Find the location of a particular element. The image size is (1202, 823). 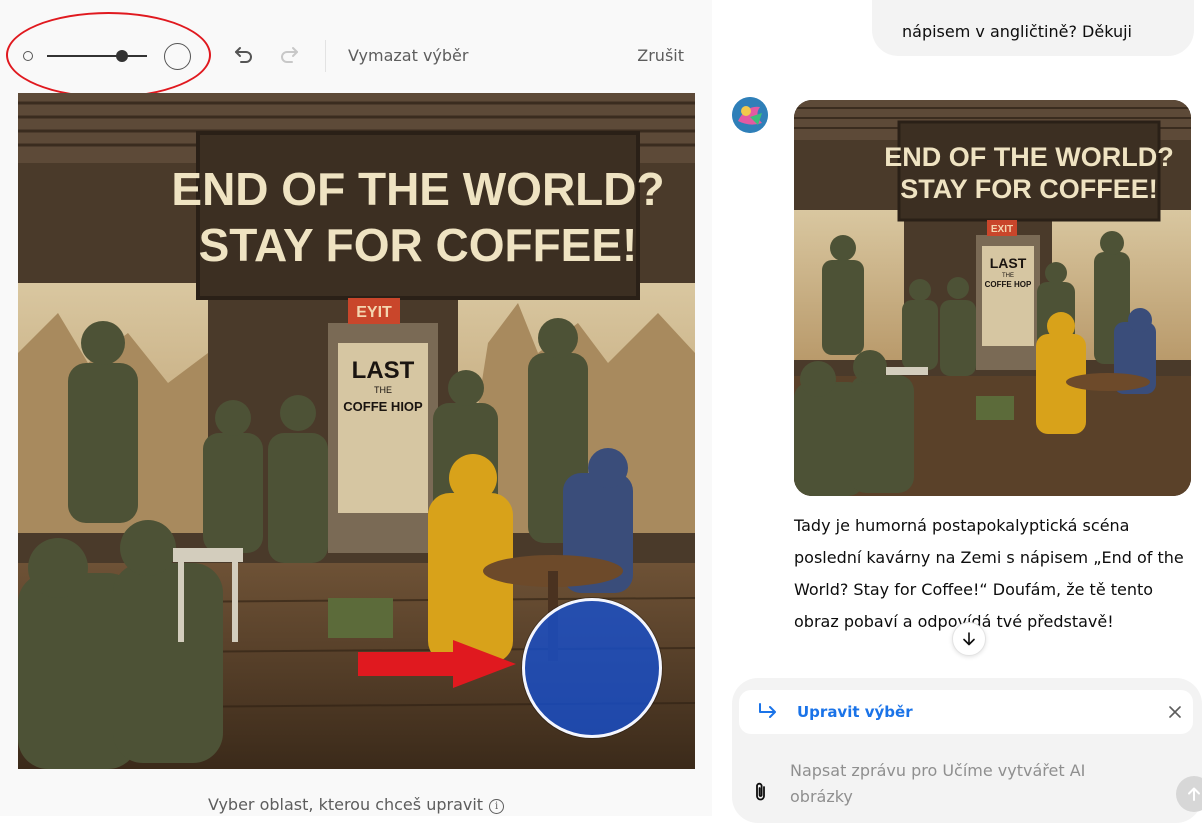

undo-icon is located at coordinates (243, 55).